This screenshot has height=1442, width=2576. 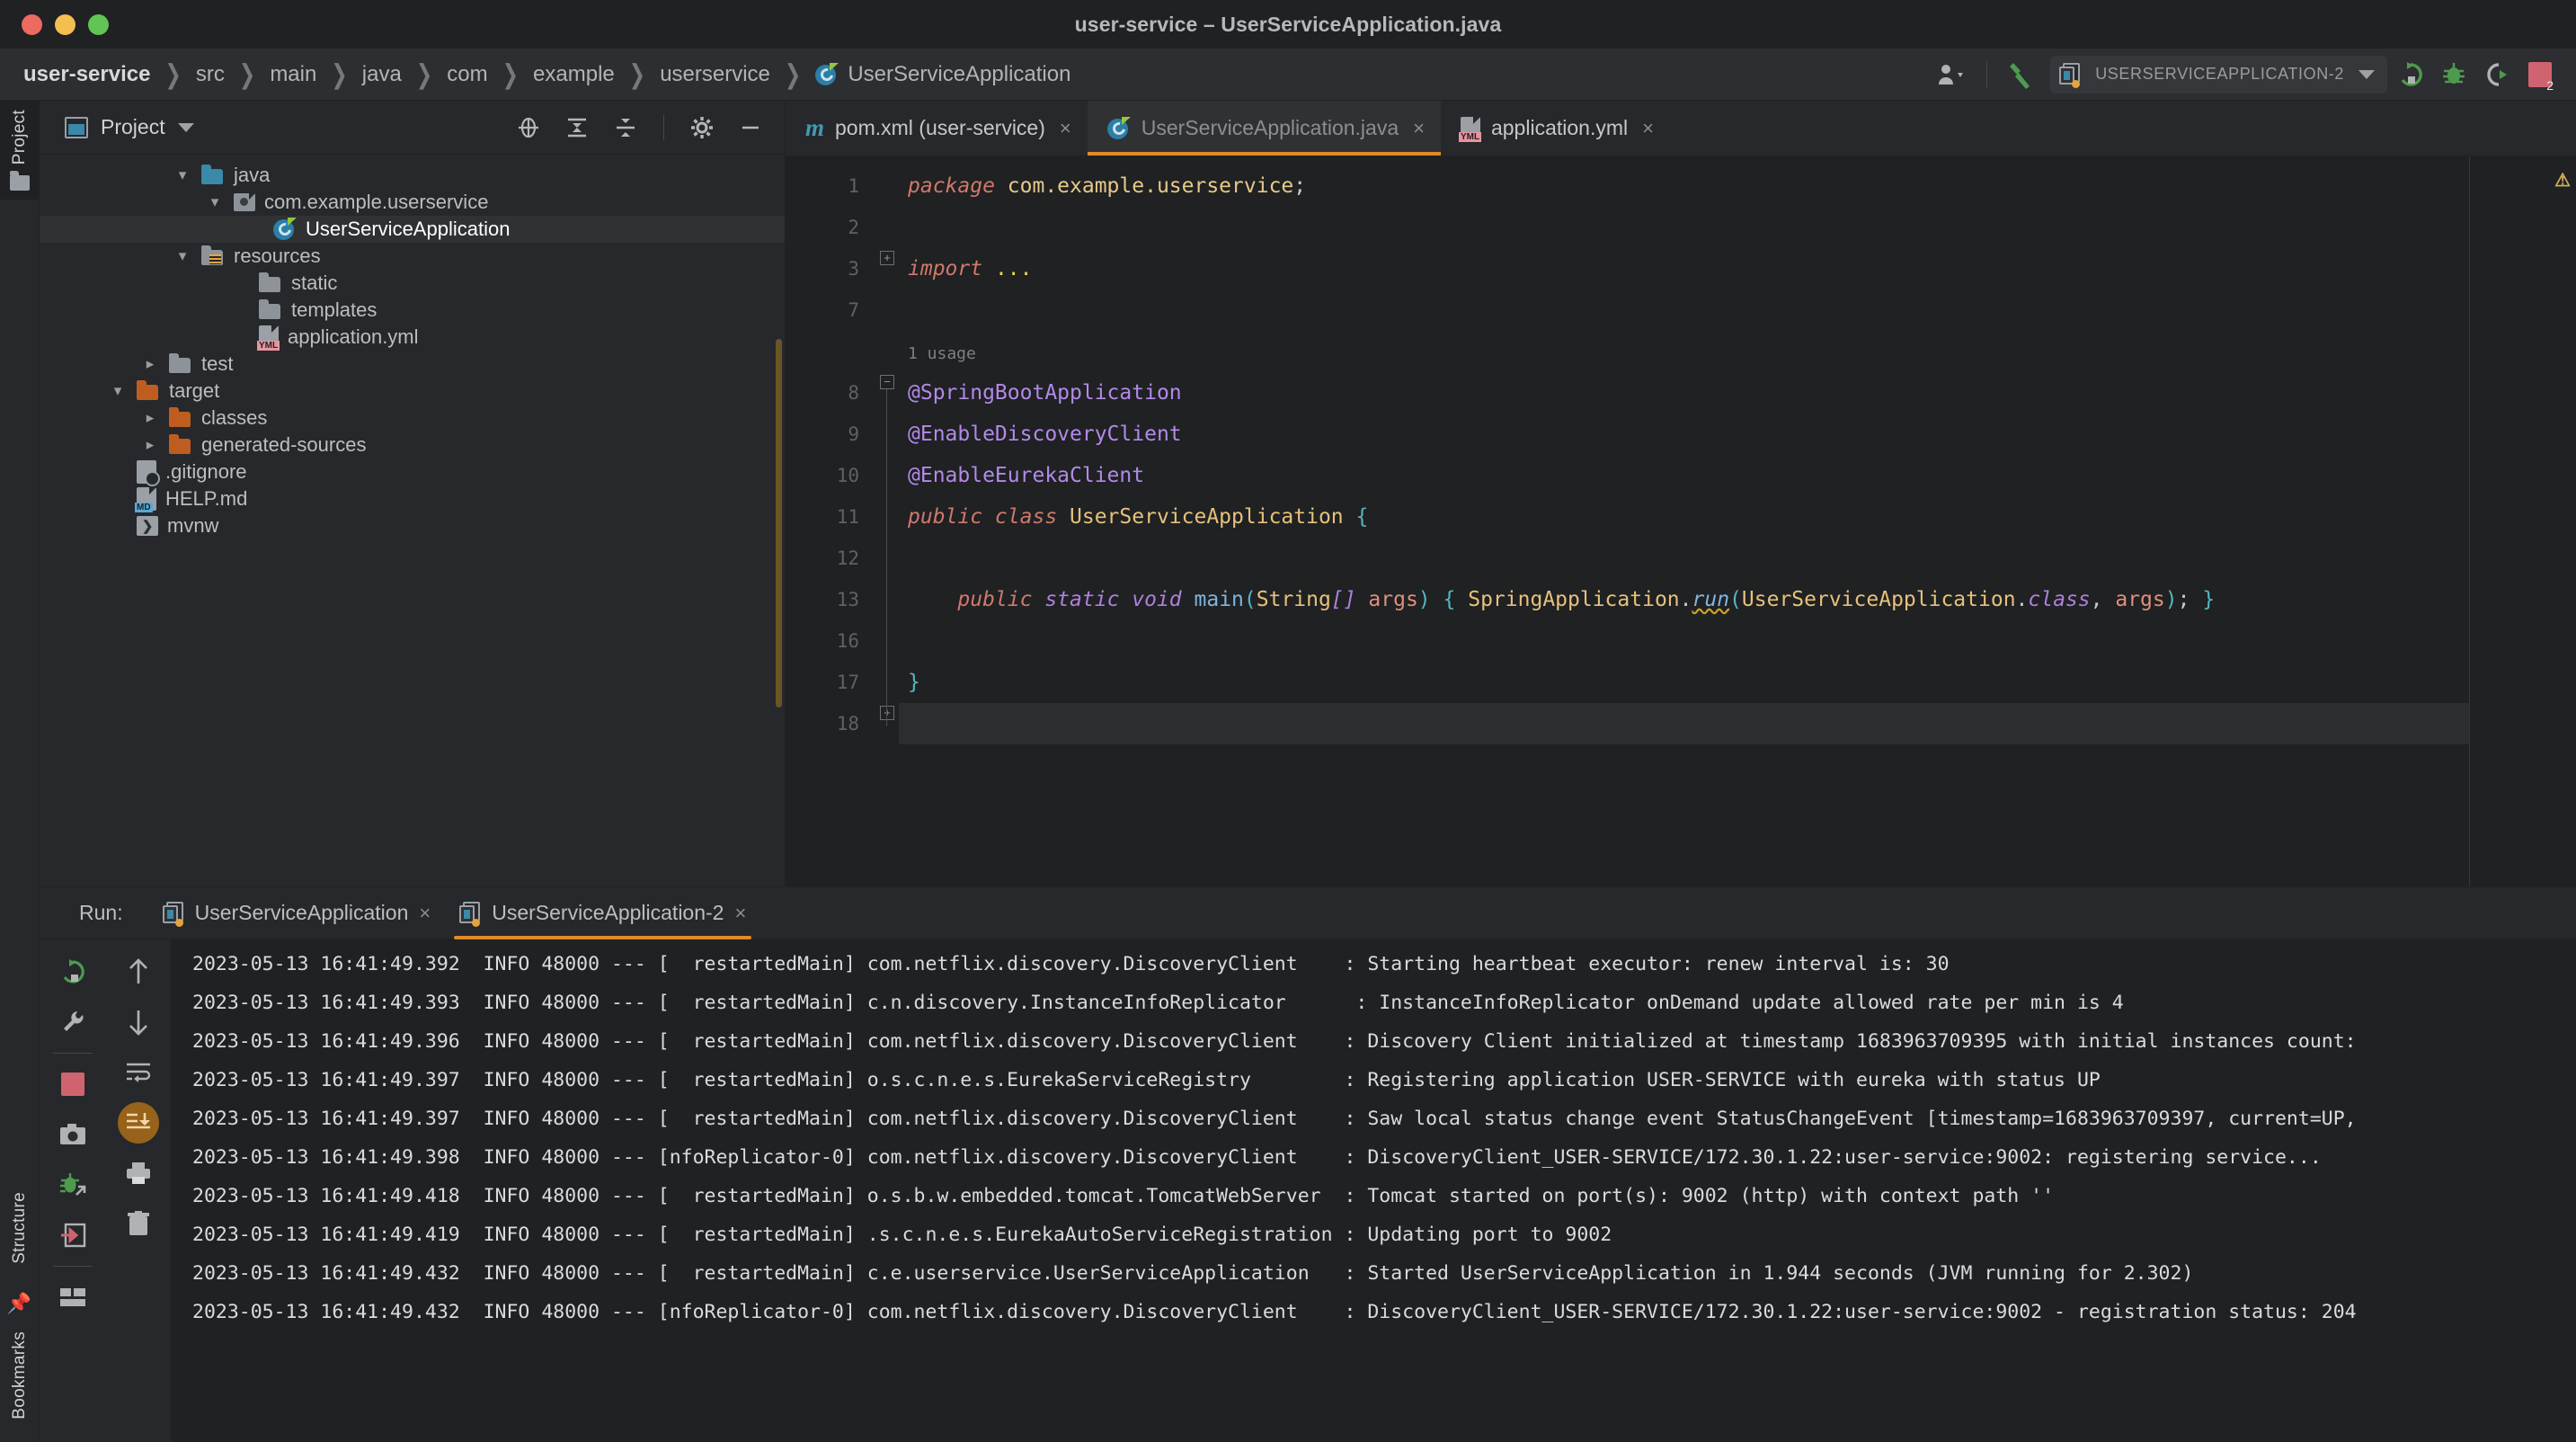 I want to click on left-tool-strip: Project Structure 📌 Bookmarks, so click(x=20, y=771).